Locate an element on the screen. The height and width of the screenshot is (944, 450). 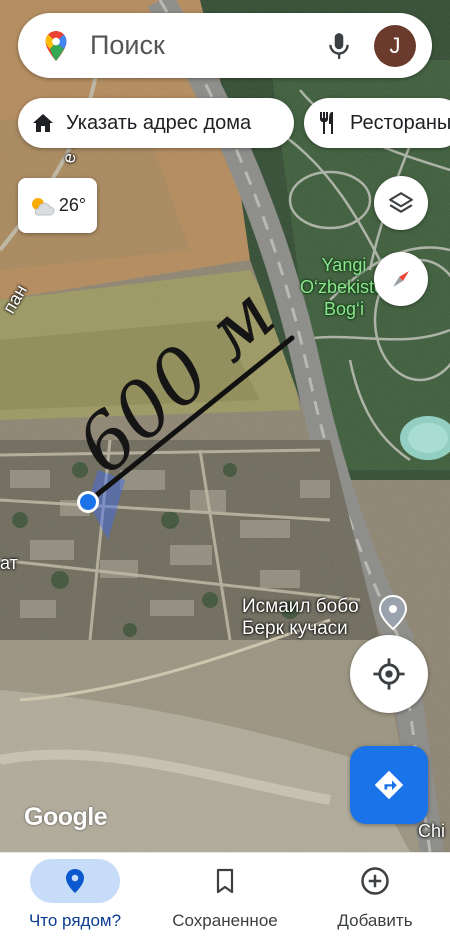
tab-saved: Сохраненное is located at coordinates (225, 898).